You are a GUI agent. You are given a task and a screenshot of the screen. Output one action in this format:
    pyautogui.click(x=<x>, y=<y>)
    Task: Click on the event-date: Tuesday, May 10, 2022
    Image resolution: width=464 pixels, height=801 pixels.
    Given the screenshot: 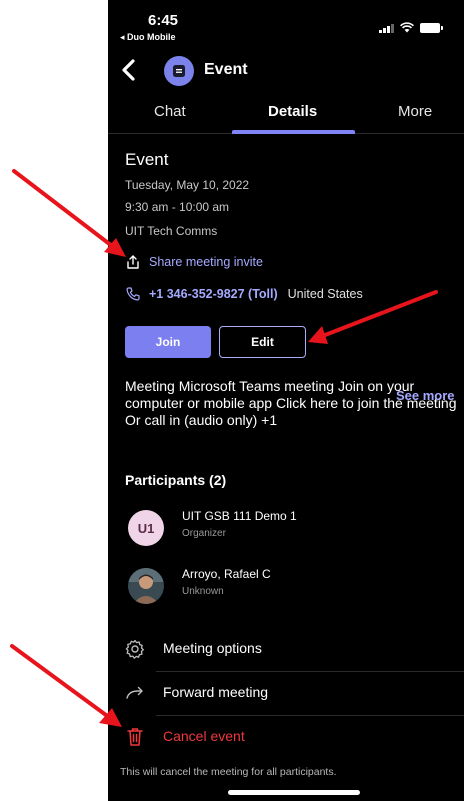 What is the action you would take?
    pyautogui.click(x=187, y=185)
    